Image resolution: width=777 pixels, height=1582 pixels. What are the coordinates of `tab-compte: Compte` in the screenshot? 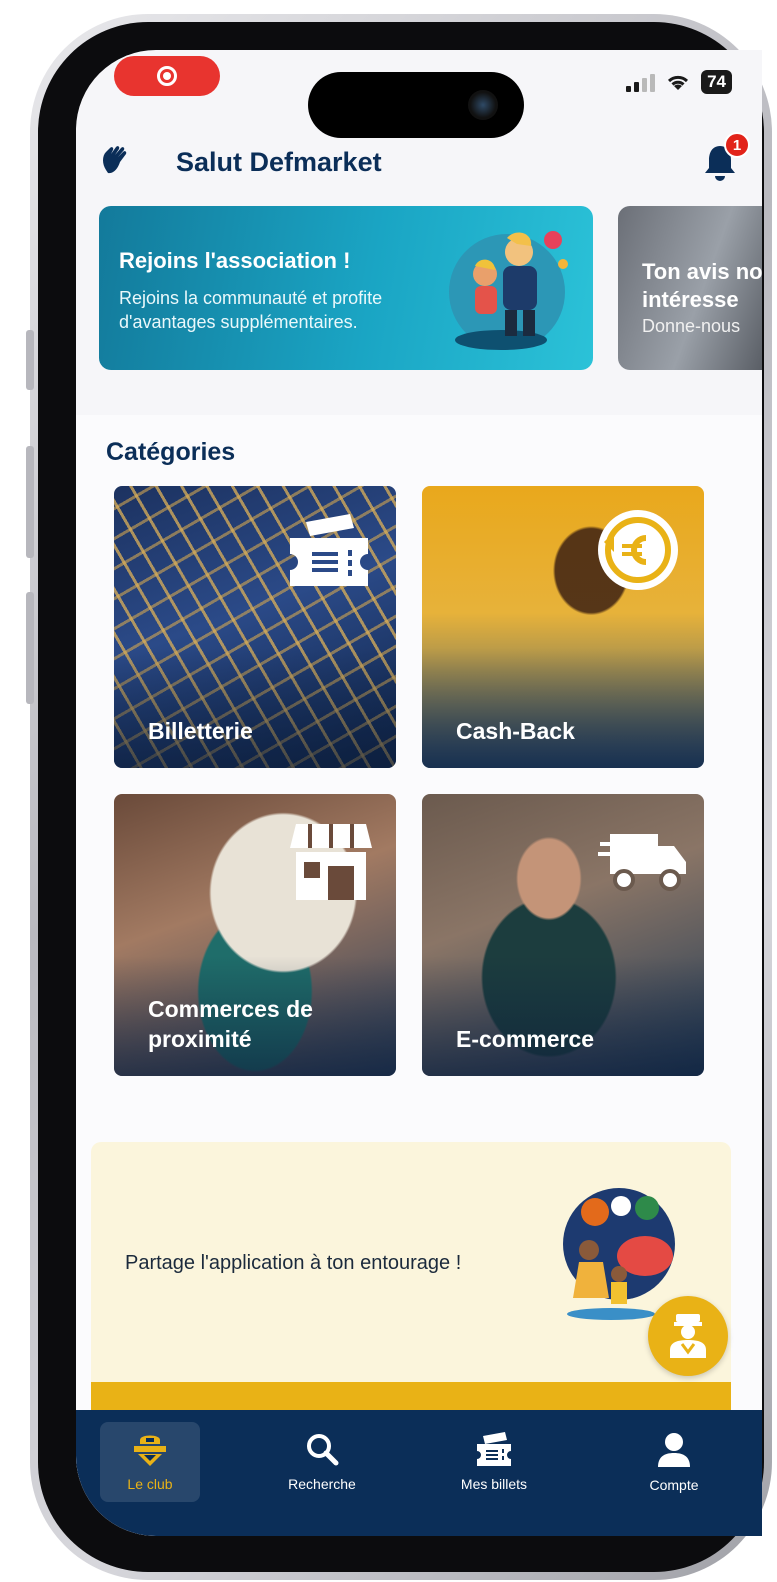 It's located at (674, 1462).